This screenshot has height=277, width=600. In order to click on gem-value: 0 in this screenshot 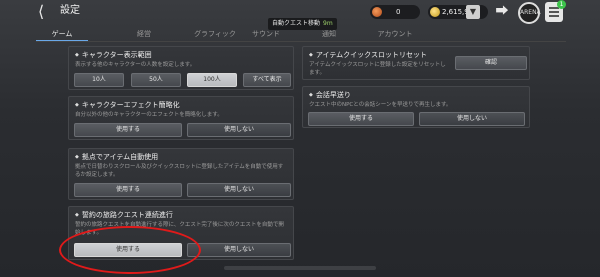, I will do `click(398, 12)`.